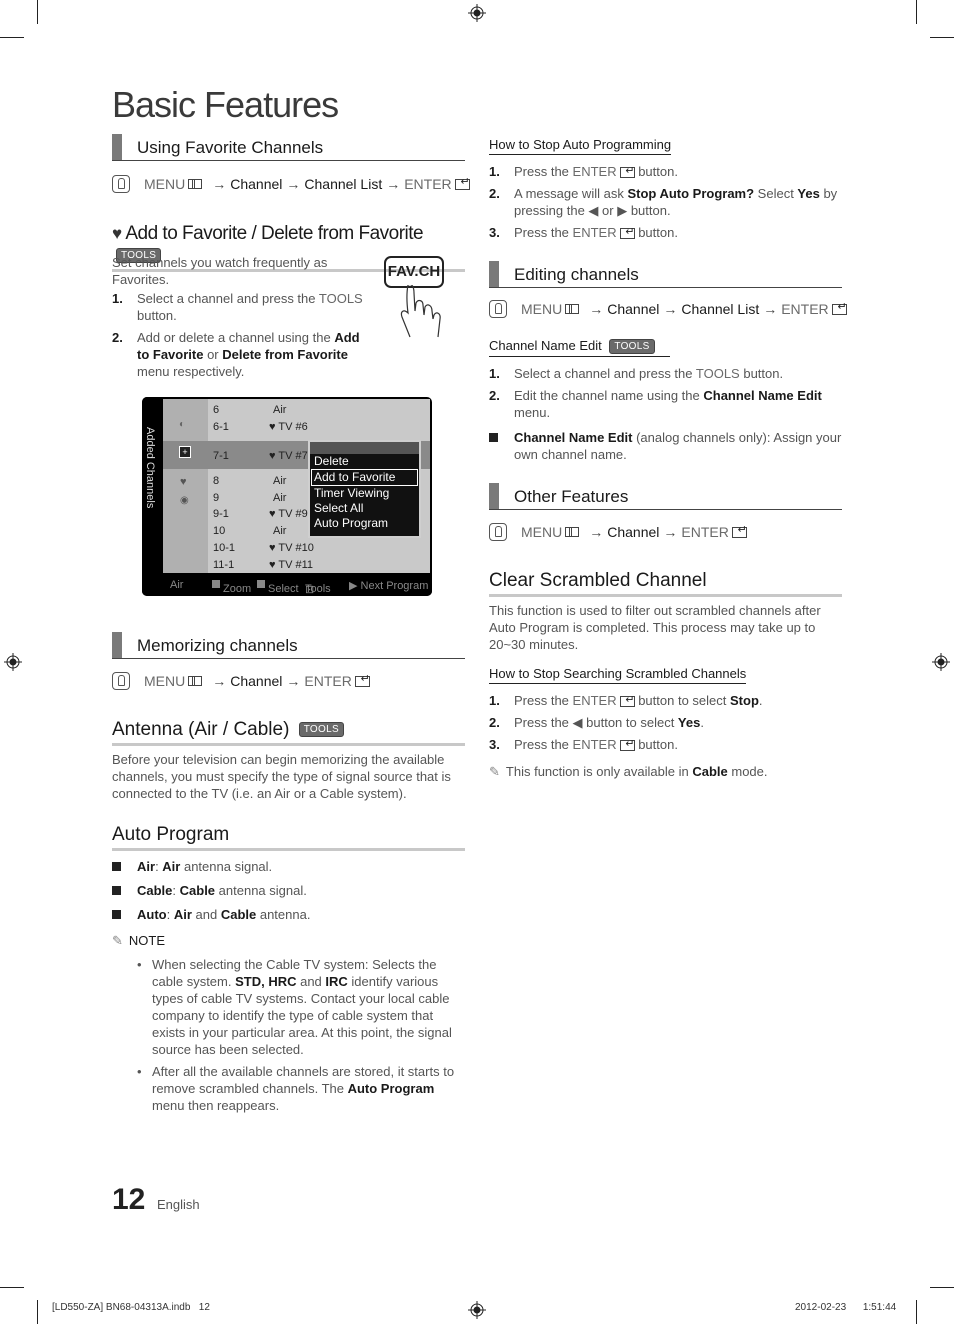  Describe the element at coordinates (666, 700) in the screenshot. I see `step-item: 1.Press the ENTER button to select Stop.` at that location.